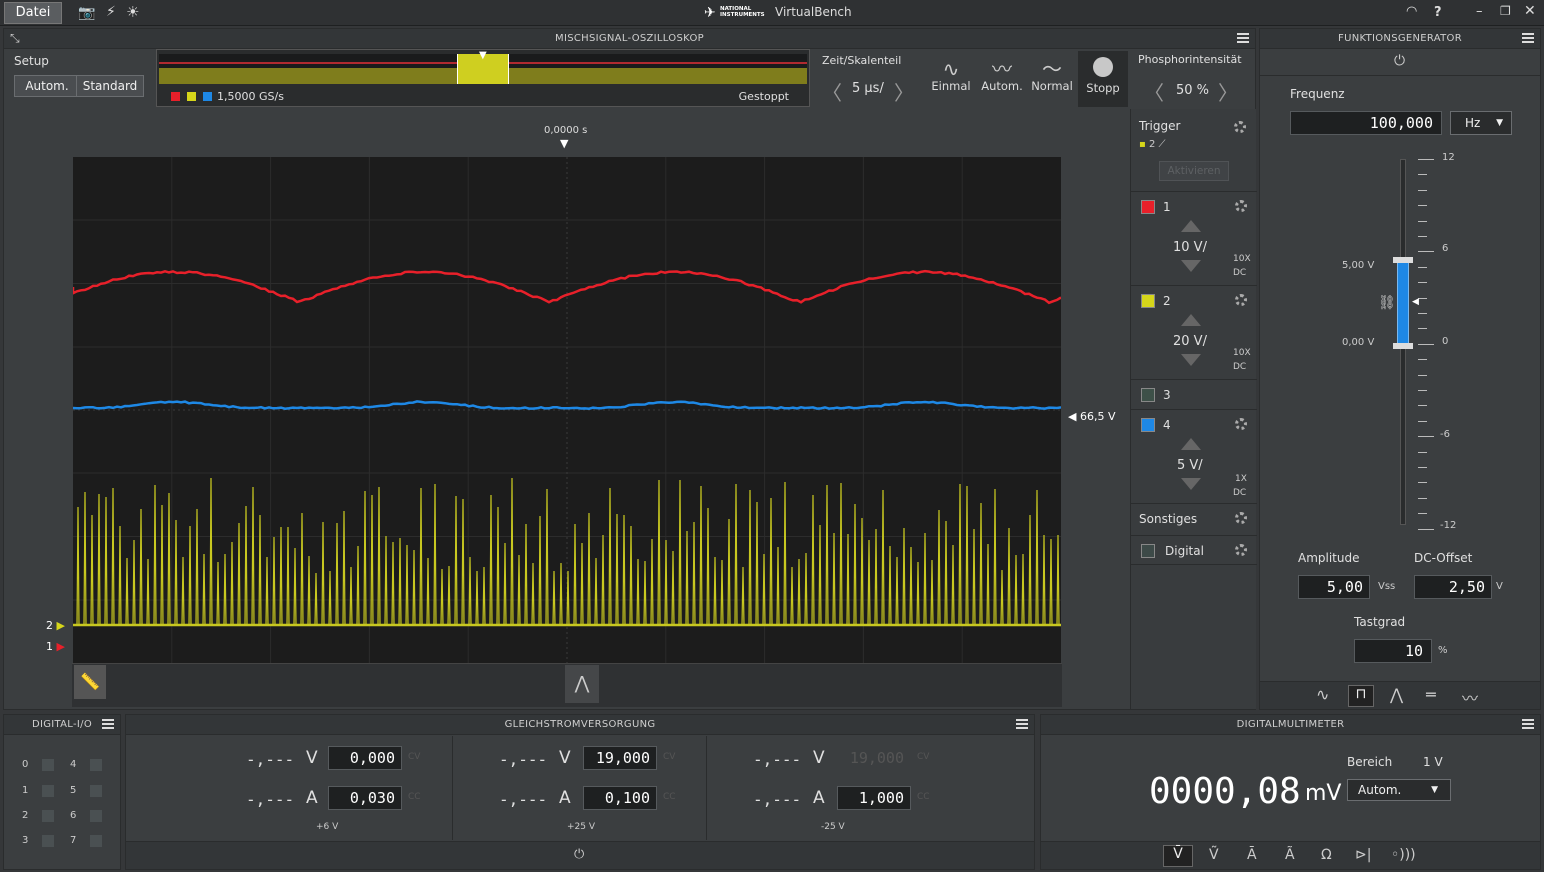 This screenshot has height=872, width=1544. I want to click on phosphor-increase-icon: 〉, so click(1228, 91).